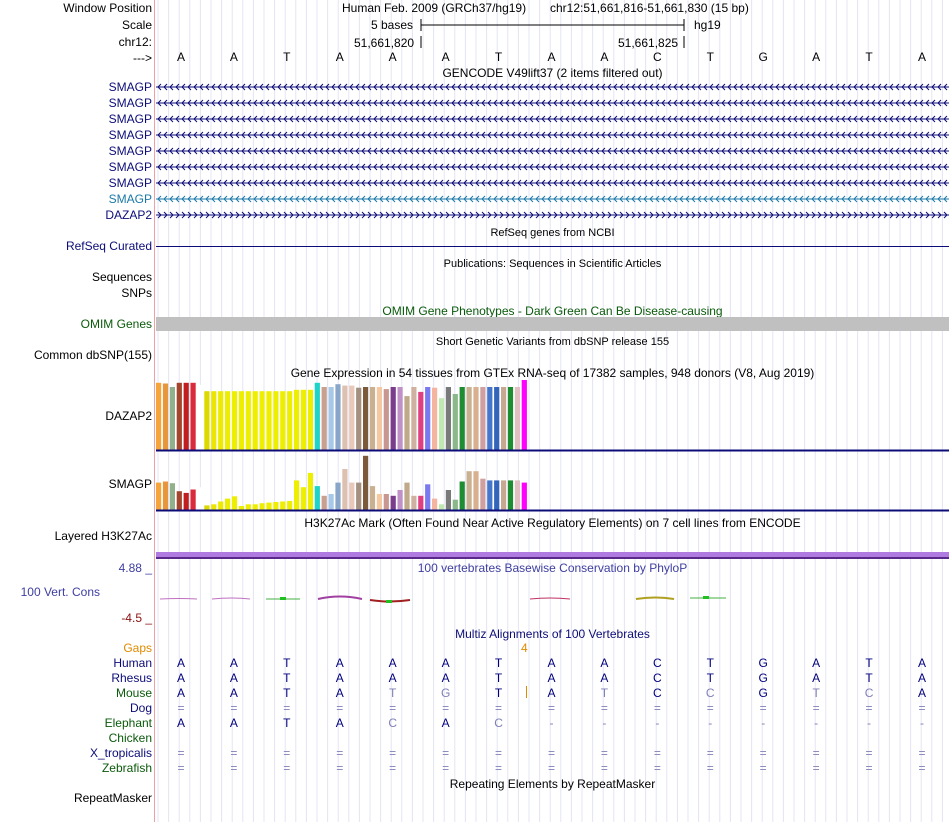 The height and width of the screenshot is (822, 950). I want to click on ruler-base: T, so click(287, 57).